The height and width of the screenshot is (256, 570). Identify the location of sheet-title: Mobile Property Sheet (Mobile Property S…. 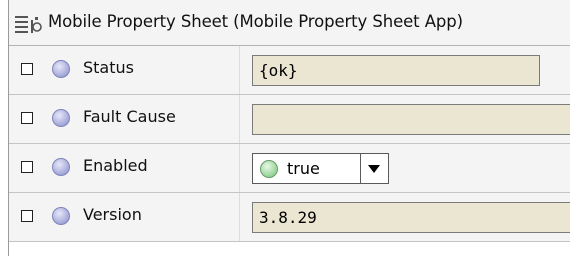
(255, 21).